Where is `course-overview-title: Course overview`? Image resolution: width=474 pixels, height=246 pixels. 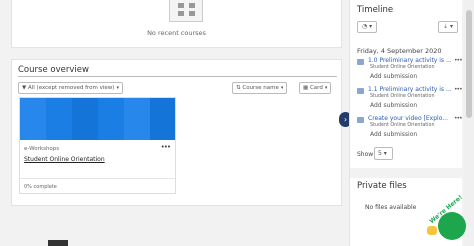 course-overview-title: Course overview is located at coordinates (53, 70).